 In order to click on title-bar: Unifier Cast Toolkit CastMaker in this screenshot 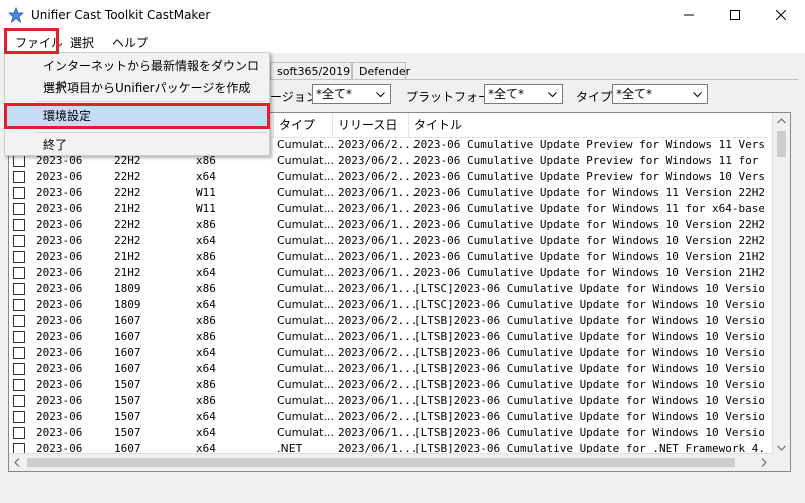, I will do `click(402, 15)`.